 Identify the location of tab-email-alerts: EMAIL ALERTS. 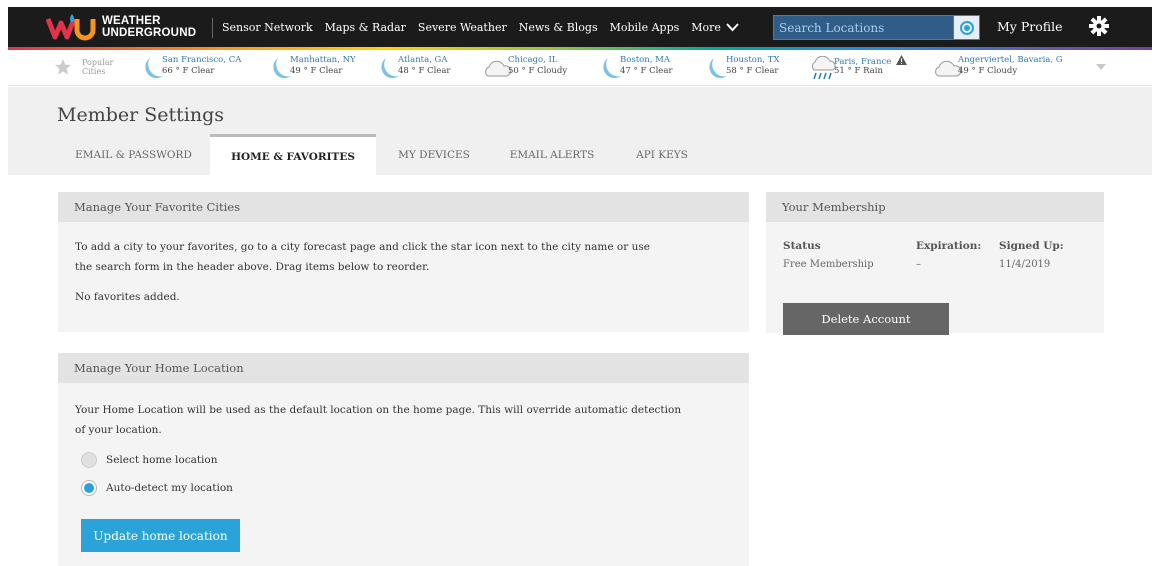
(552, 154).